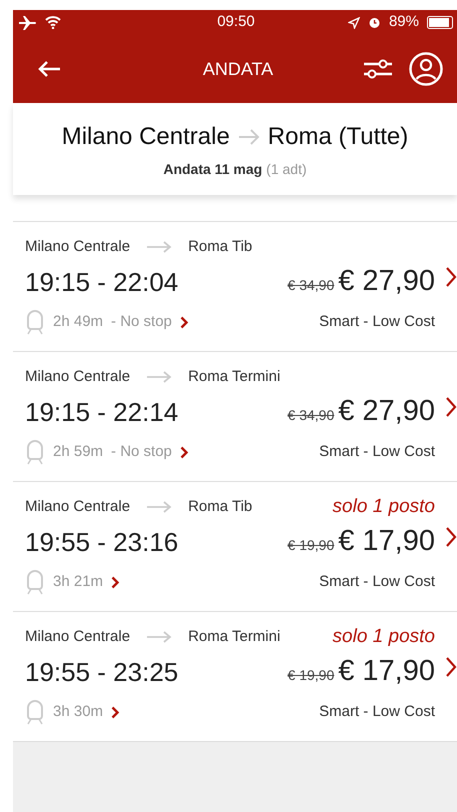  I want to click on status-time: 09:50, so click(236, 22).